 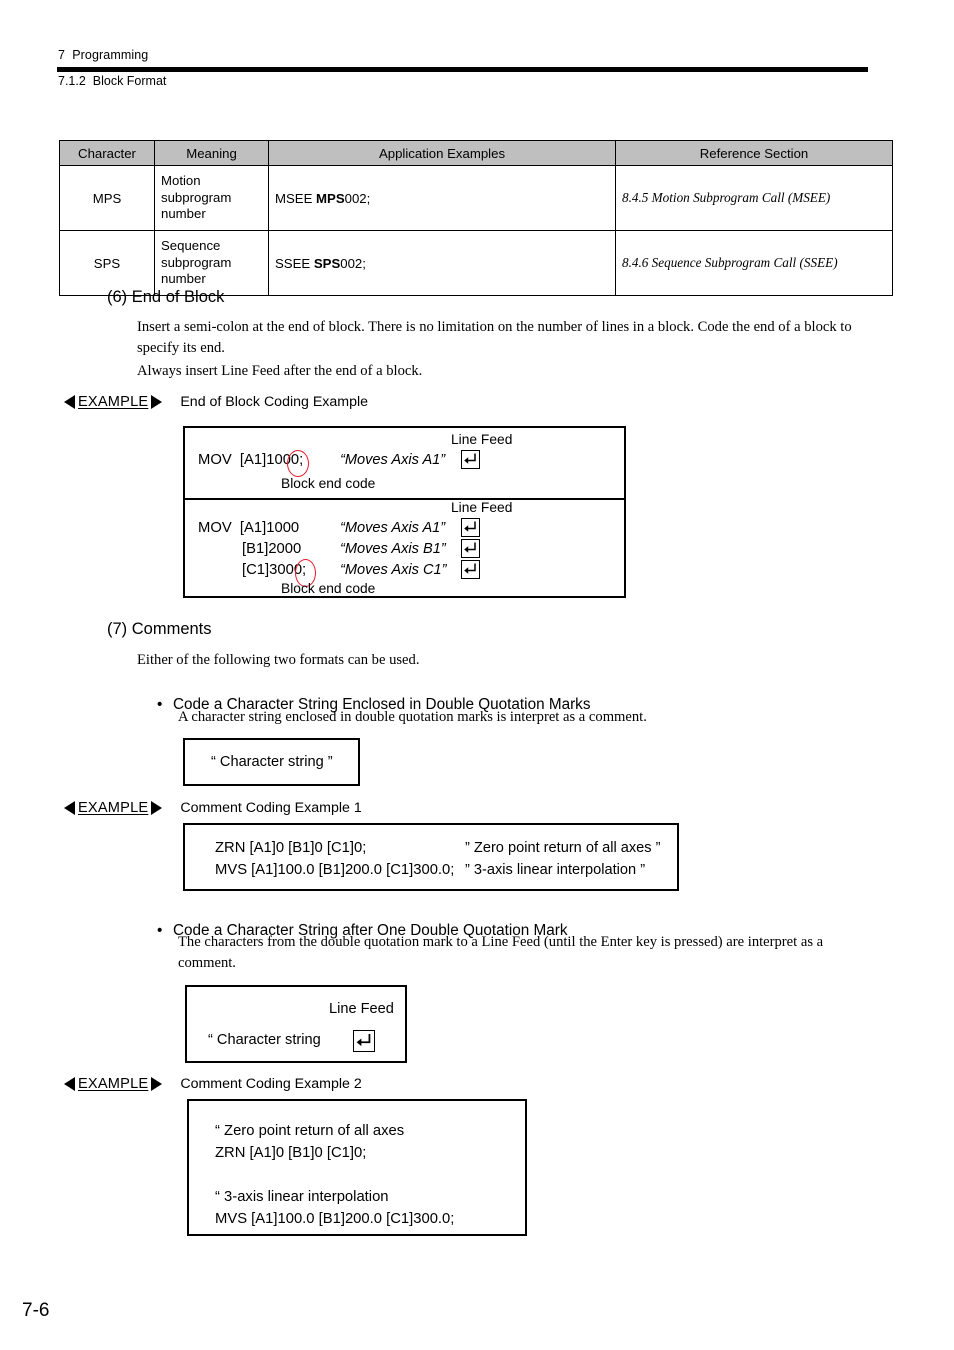 I want to click on figure-character-string-format: “ Character string ”, so click(x=271, y=762).